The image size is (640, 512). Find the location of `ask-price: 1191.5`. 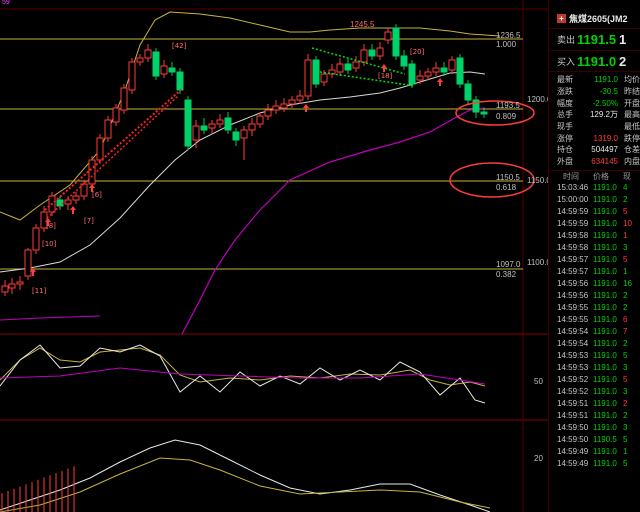

ask-price: 1191.5 is located at coordinates (597, 39).